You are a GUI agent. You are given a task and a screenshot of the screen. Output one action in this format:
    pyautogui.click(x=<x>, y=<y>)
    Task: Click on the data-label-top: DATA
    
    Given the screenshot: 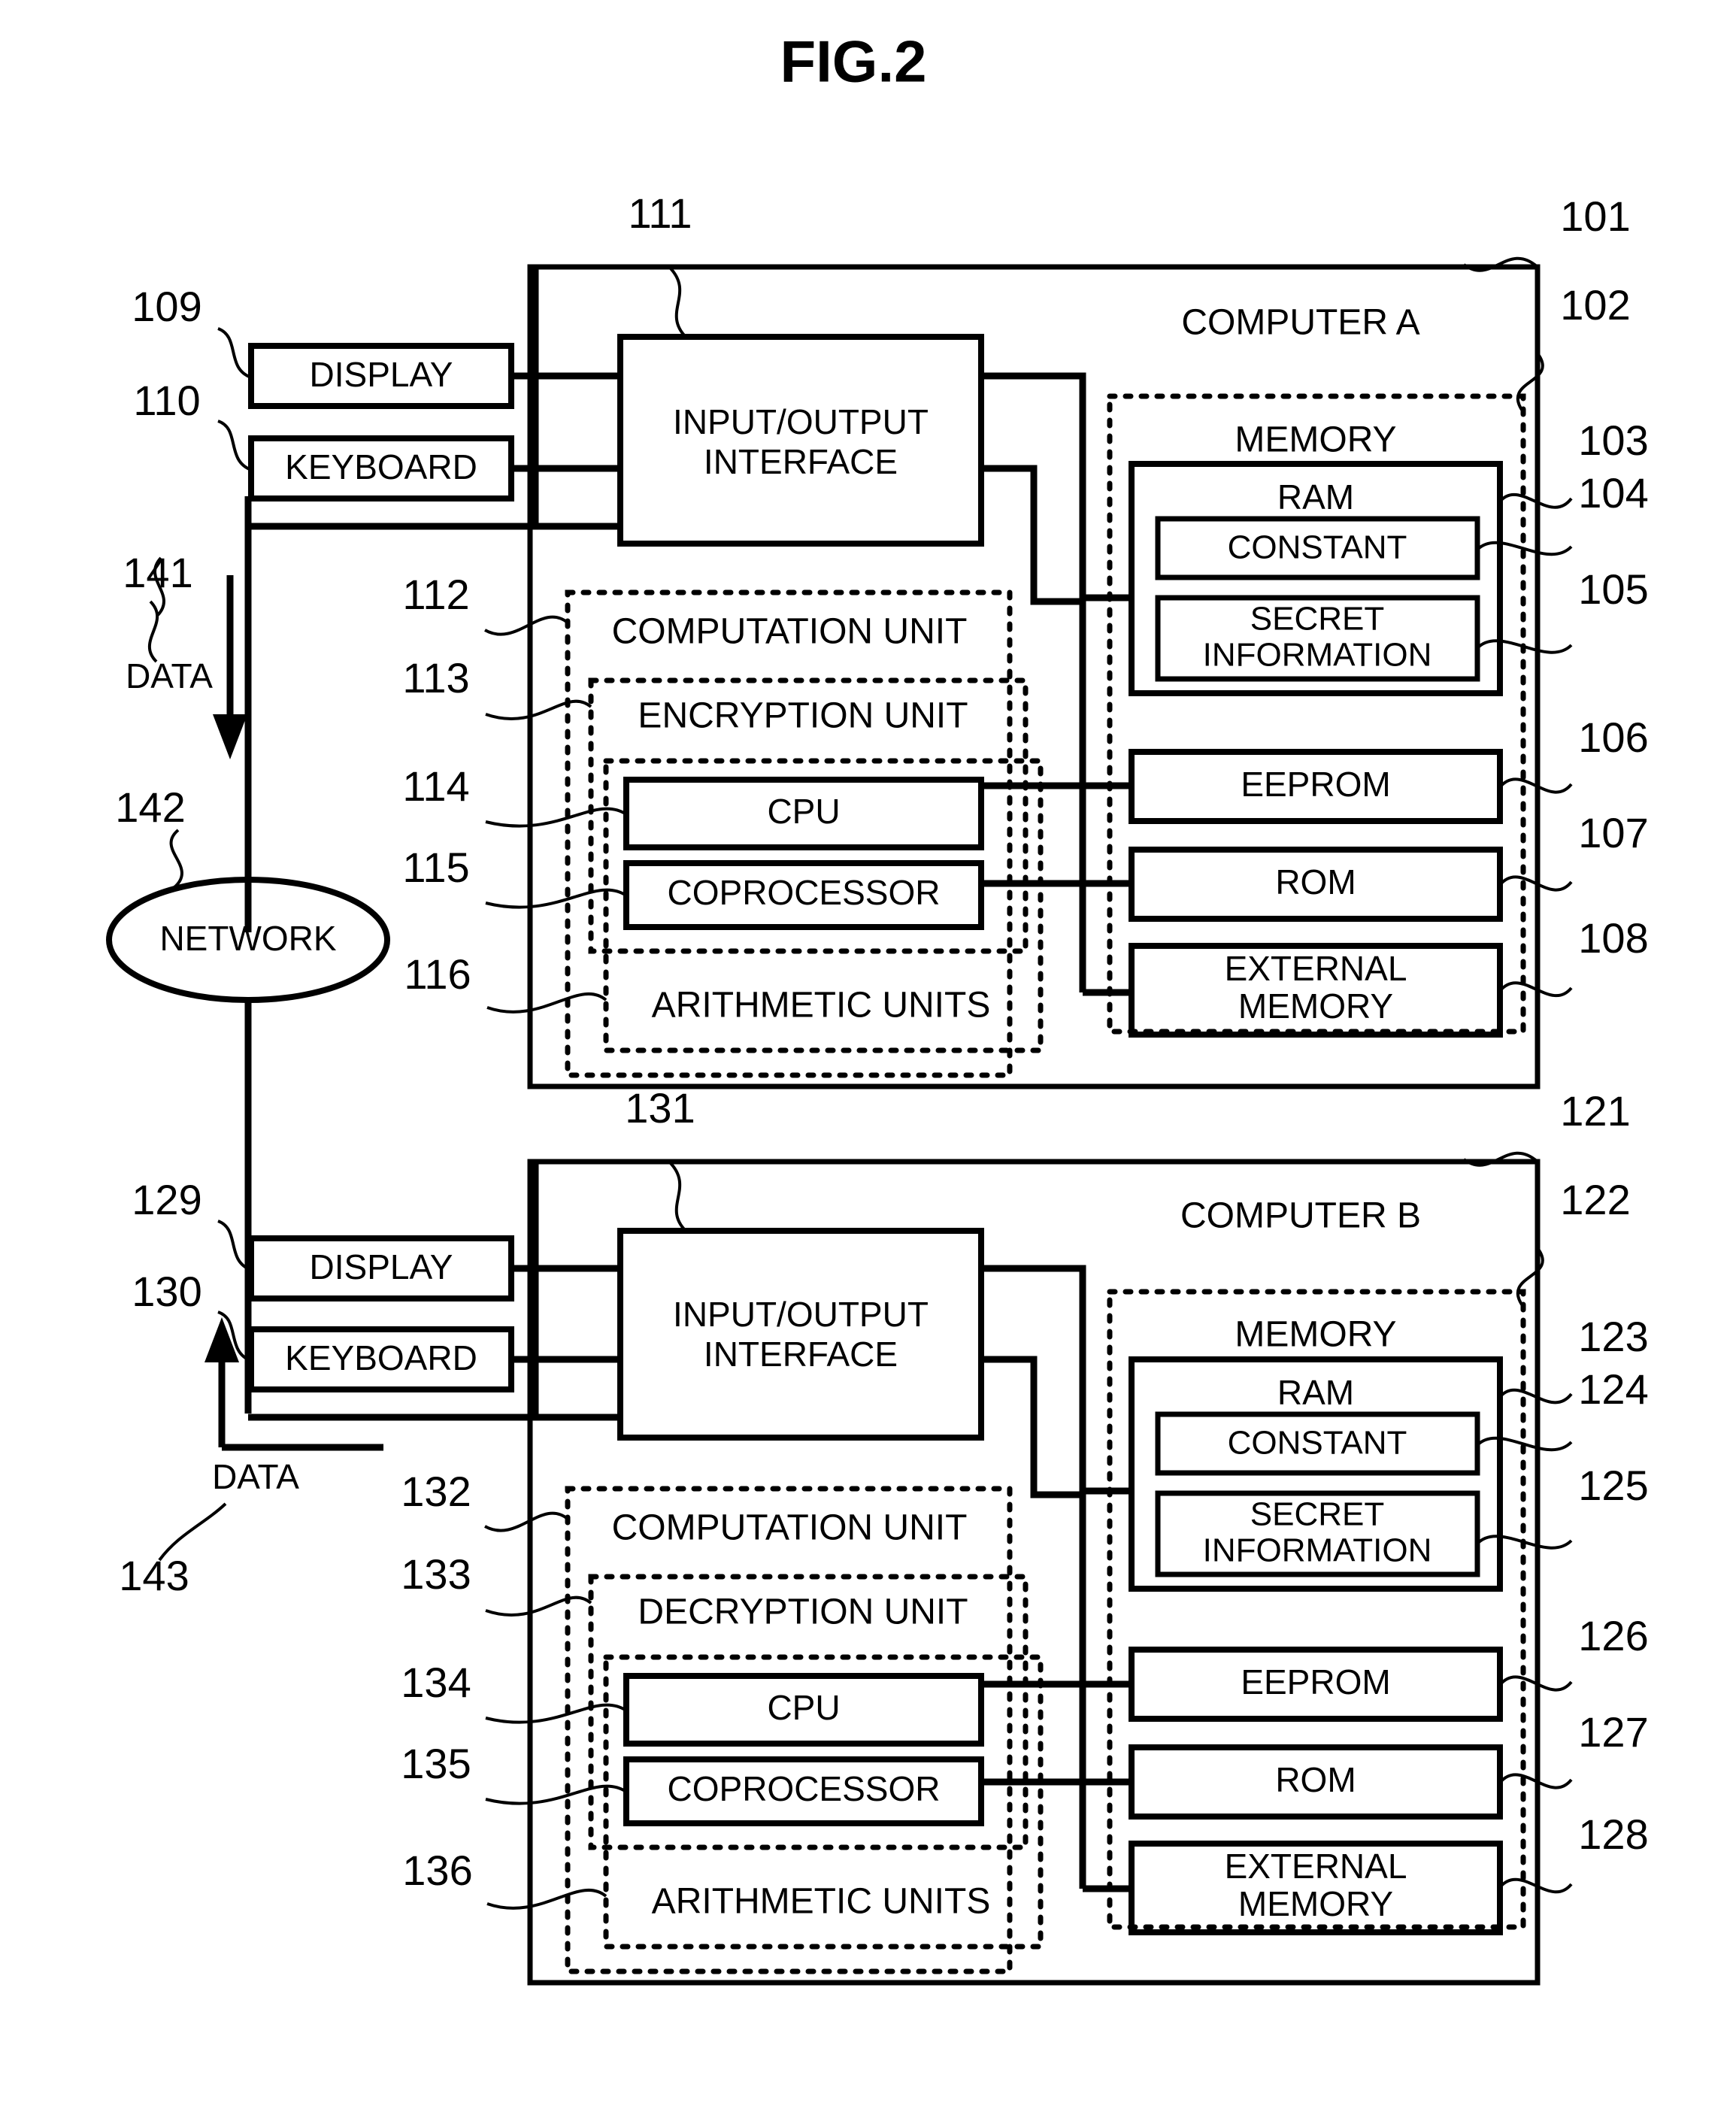 What is the action you would take?
    pyautogui.click(x=169, y=675)
    